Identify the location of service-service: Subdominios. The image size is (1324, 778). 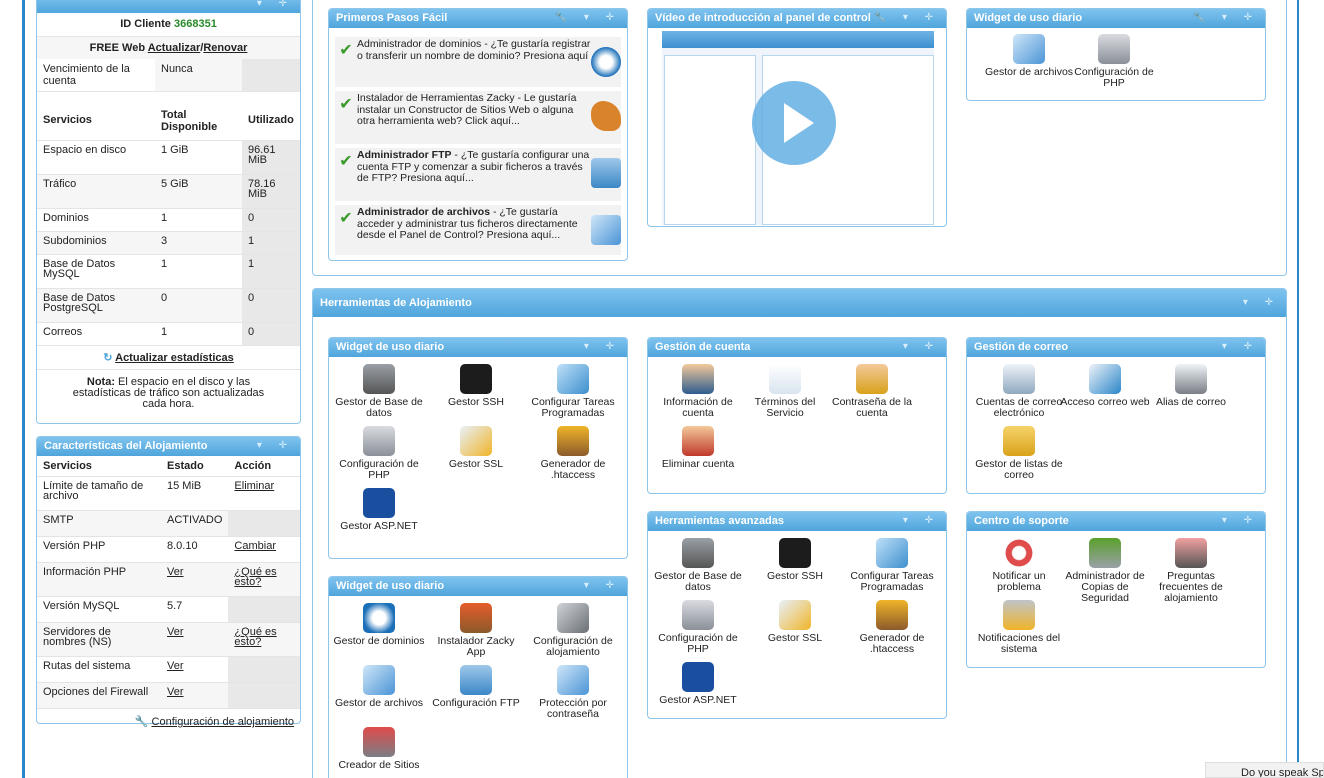
(96, 243).